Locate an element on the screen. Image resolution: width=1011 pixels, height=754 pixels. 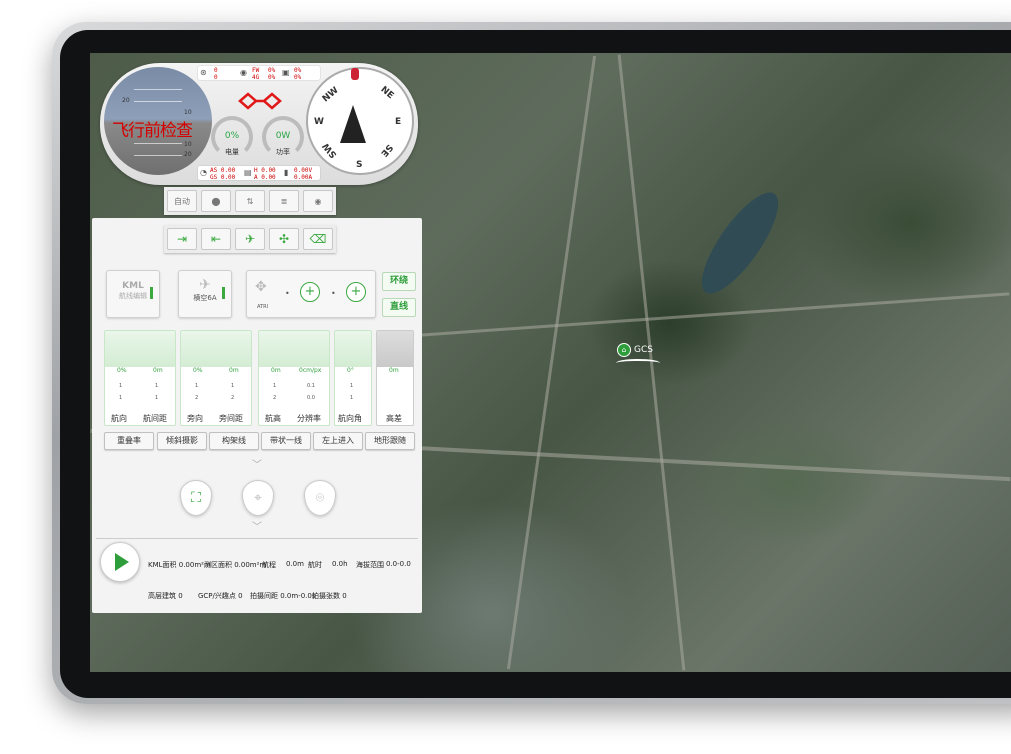
import-icon: ⇥ is located at coordinates (182, 239).